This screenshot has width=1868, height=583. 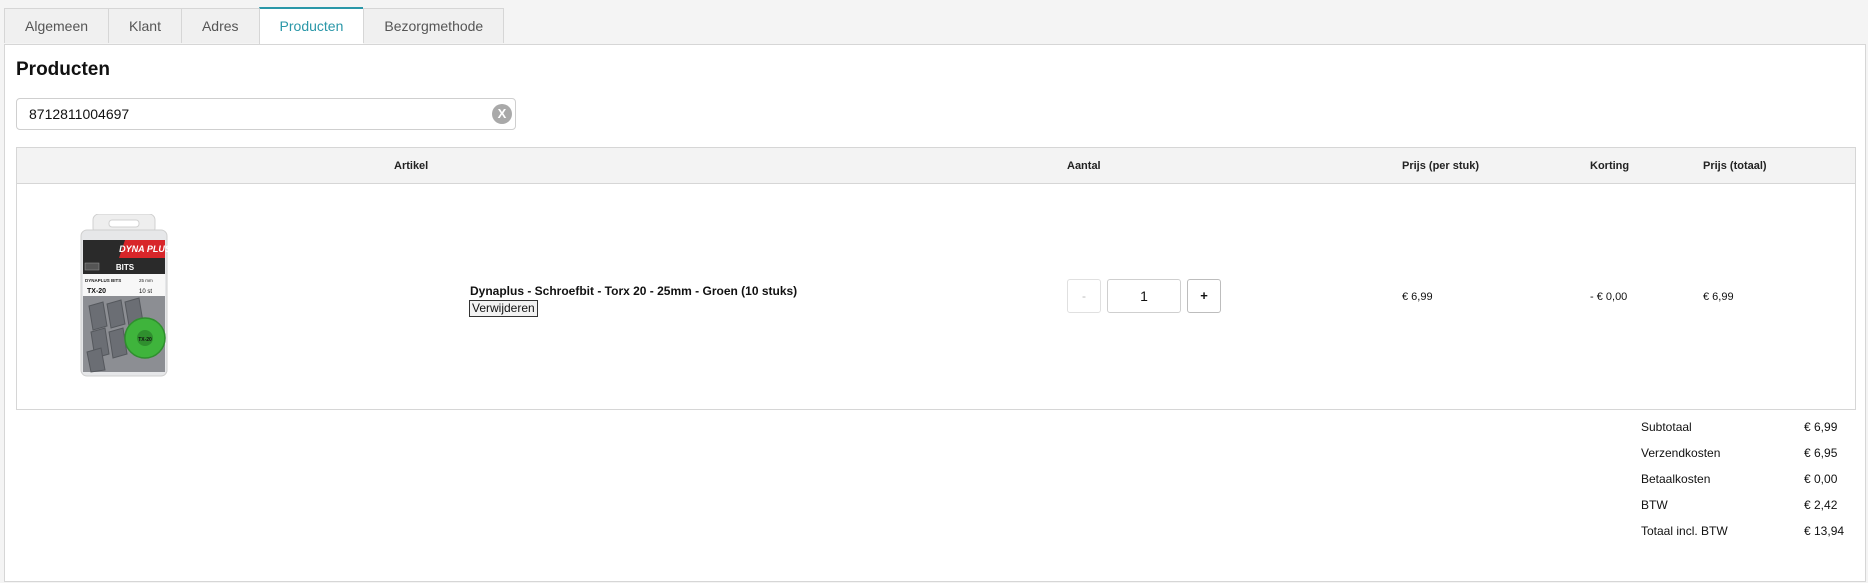 What do you see at coordinates (411, 166) in the screenshot?
I see `header-artikel: Artikel` at bounding box center [411, 166].